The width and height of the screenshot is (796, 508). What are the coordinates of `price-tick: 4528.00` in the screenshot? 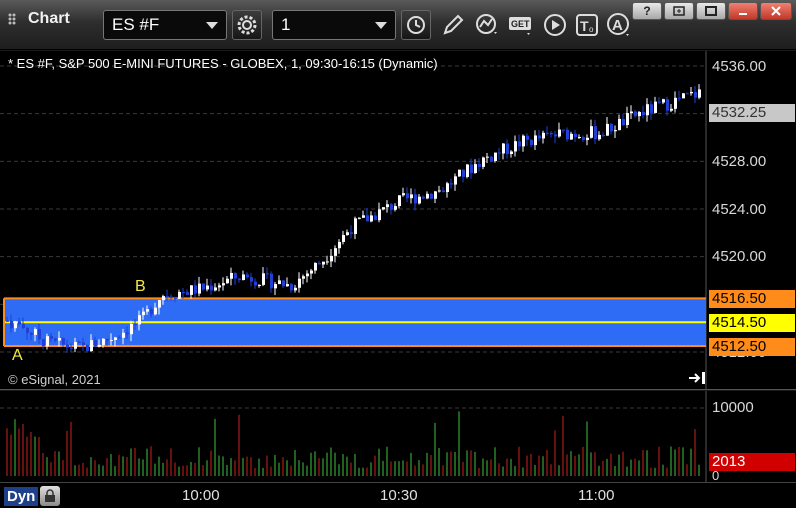 It's located at (739, 161).